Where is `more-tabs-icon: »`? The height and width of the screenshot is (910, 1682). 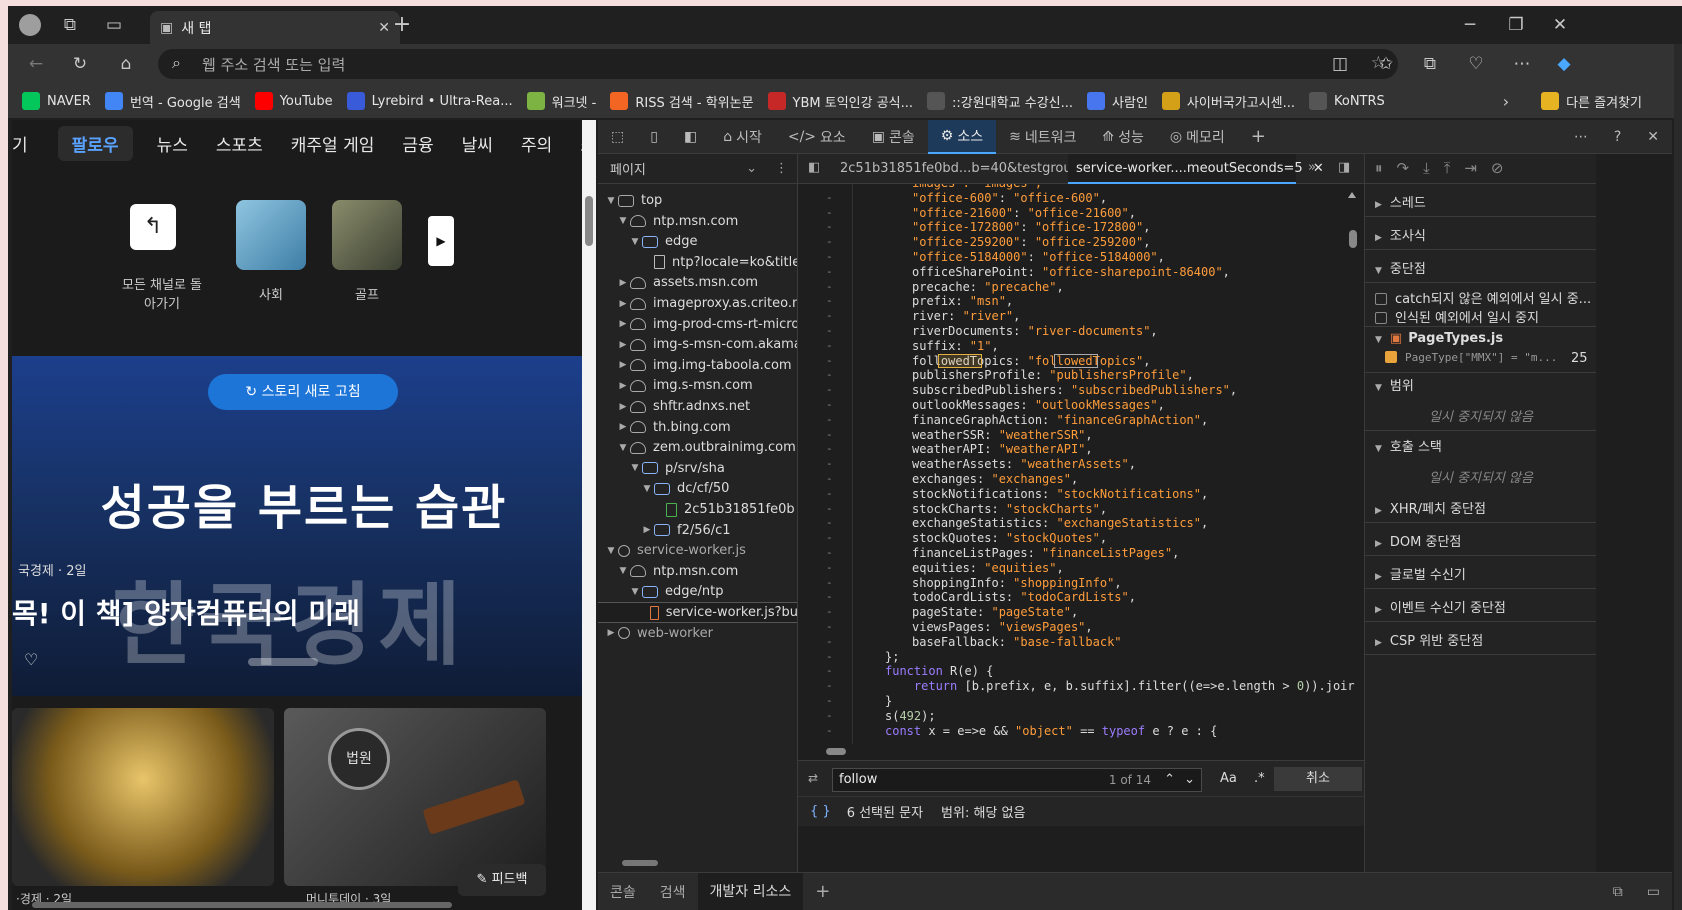
more-tabs-icon: » is located at coordinates (1312, 167).